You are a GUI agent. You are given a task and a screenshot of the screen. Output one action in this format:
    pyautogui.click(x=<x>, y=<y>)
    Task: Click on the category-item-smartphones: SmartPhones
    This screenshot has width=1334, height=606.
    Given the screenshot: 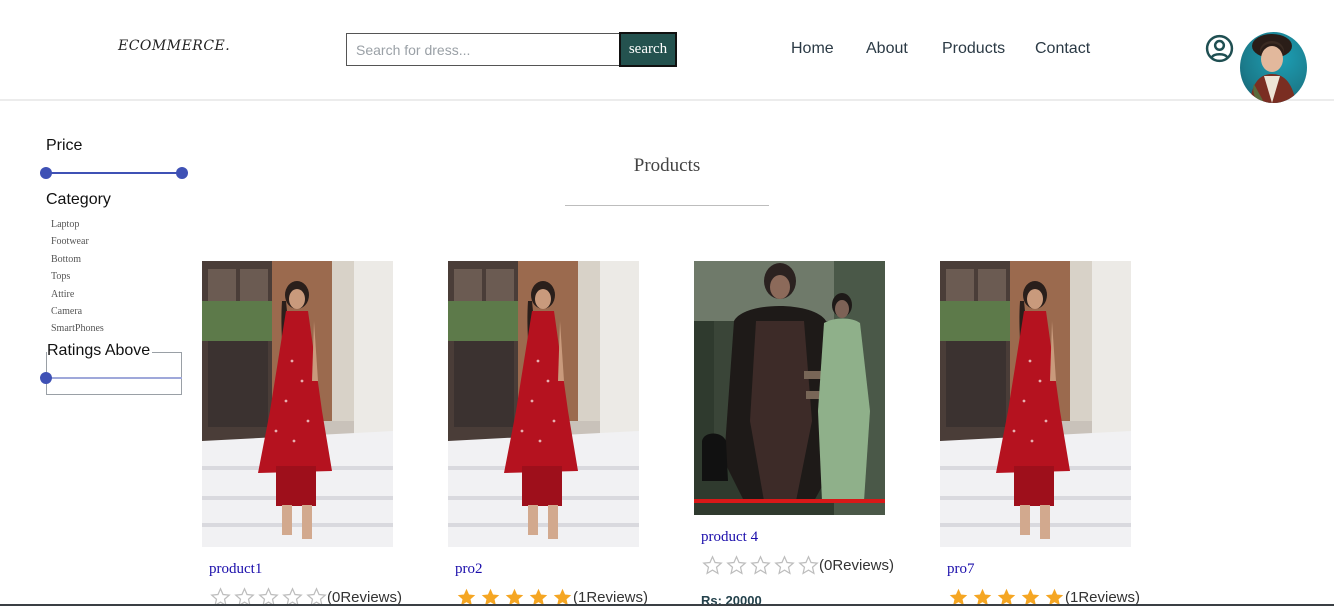 What is the action you would take?
    pyautogui.click(x=77, y=330)
    